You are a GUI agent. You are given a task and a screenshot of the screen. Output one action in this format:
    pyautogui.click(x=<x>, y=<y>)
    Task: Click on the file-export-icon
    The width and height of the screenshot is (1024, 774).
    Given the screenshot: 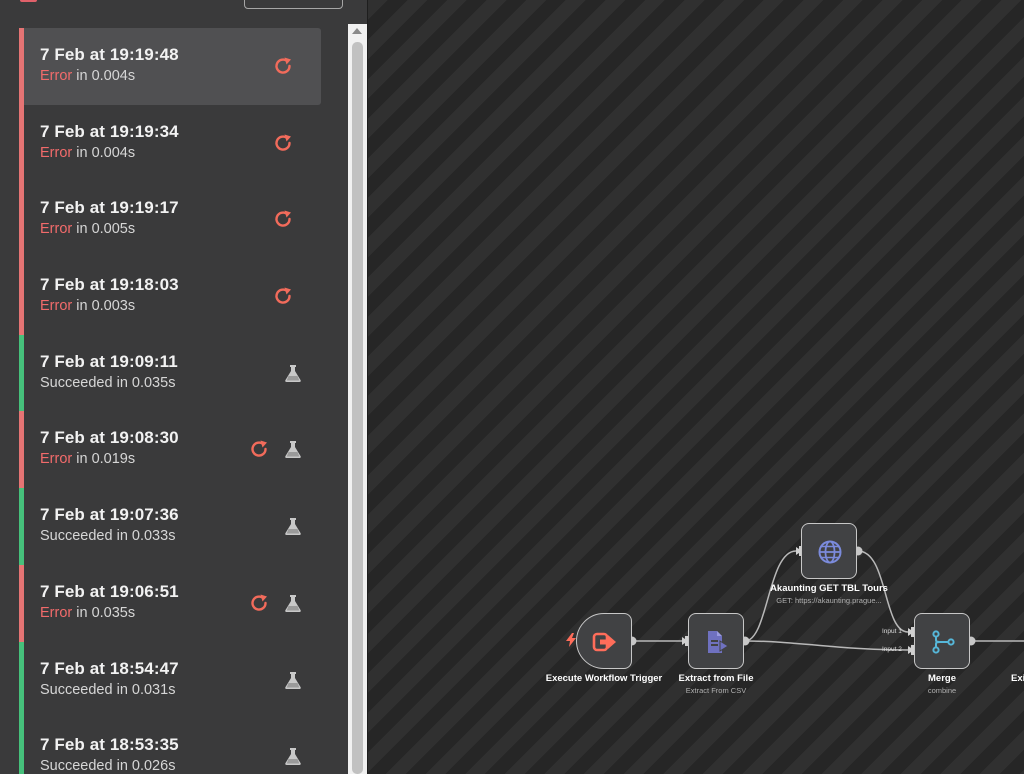 What is the action you would take?
    pyautogui.click(x=717, y=642)
    